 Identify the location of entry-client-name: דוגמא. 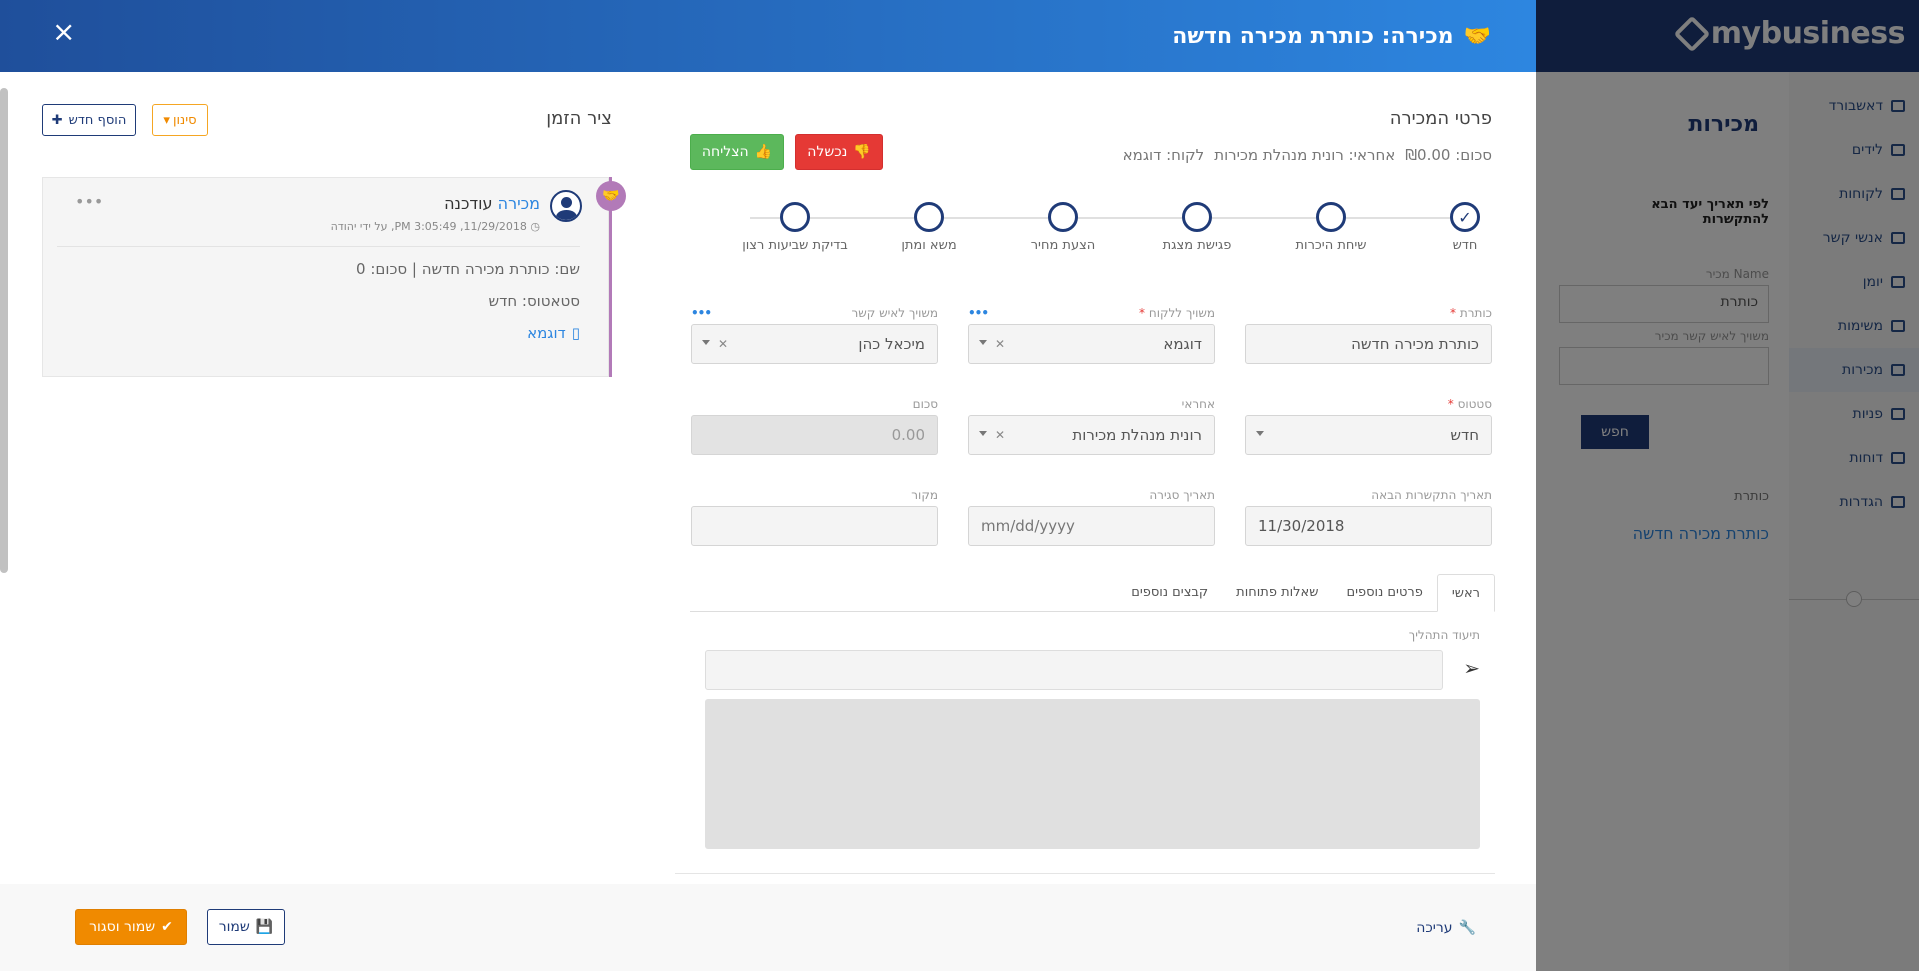
(546, 333).